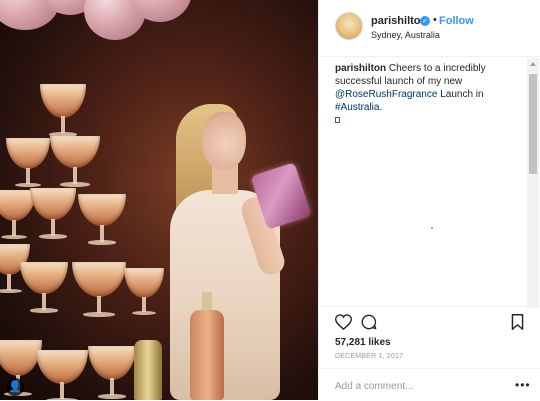 Image resolution: width=540 pixels, height=401 pixels. What do you see at coordinates (533, 124) in the screenshot?
I see `scrollbar-thumb` at bounding box center [533, 124].